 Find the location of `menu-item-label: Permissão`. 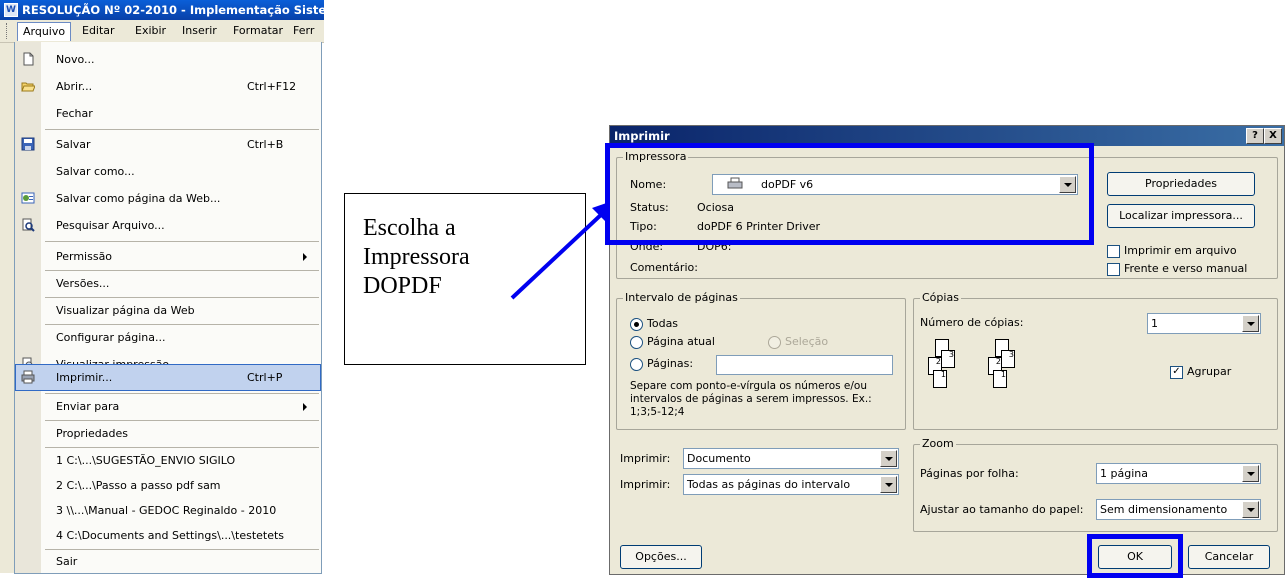

menu-item-label: Permissão is located at coordinates (84, 256).